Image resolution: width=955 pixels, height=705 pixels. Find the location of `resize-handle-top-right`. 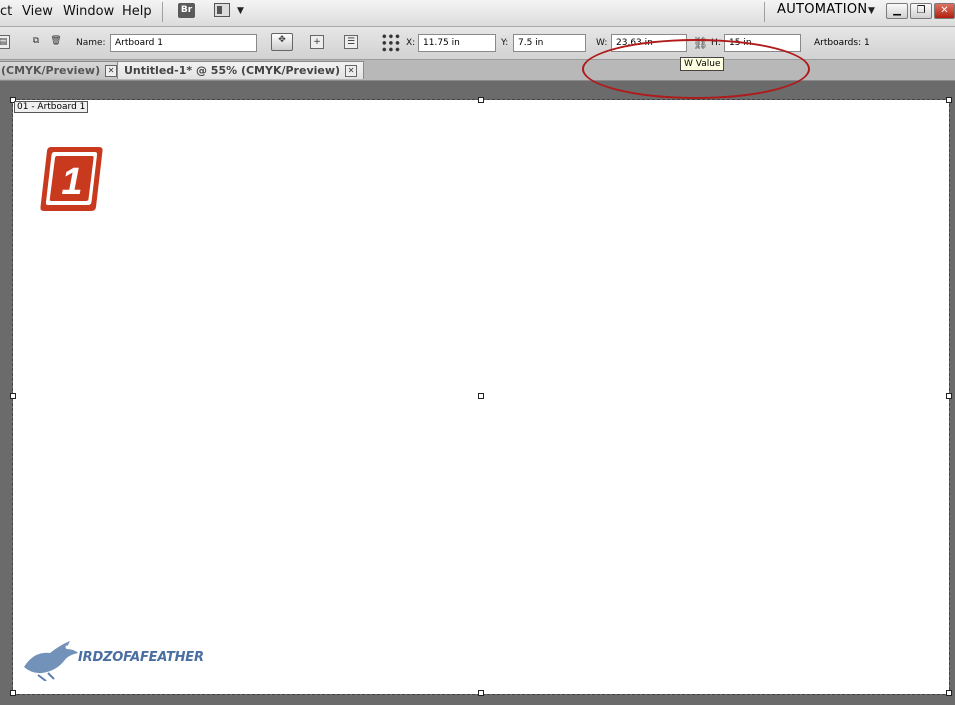

resize-handle-top-right is located at coordinates (949, 100).